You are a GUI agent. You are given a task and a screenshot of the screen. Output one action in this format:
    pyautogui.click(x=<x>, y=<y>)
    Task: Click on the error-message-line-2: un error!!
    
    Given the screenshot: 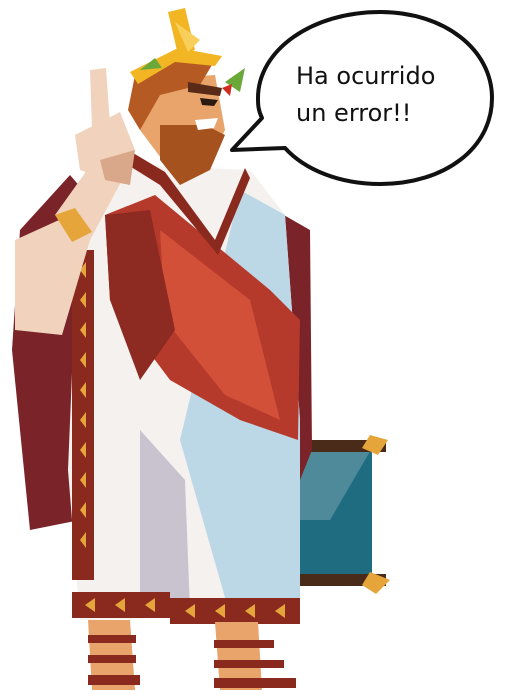 What is the action you would take?
    pyautogui.click(x=354, y=113)
    